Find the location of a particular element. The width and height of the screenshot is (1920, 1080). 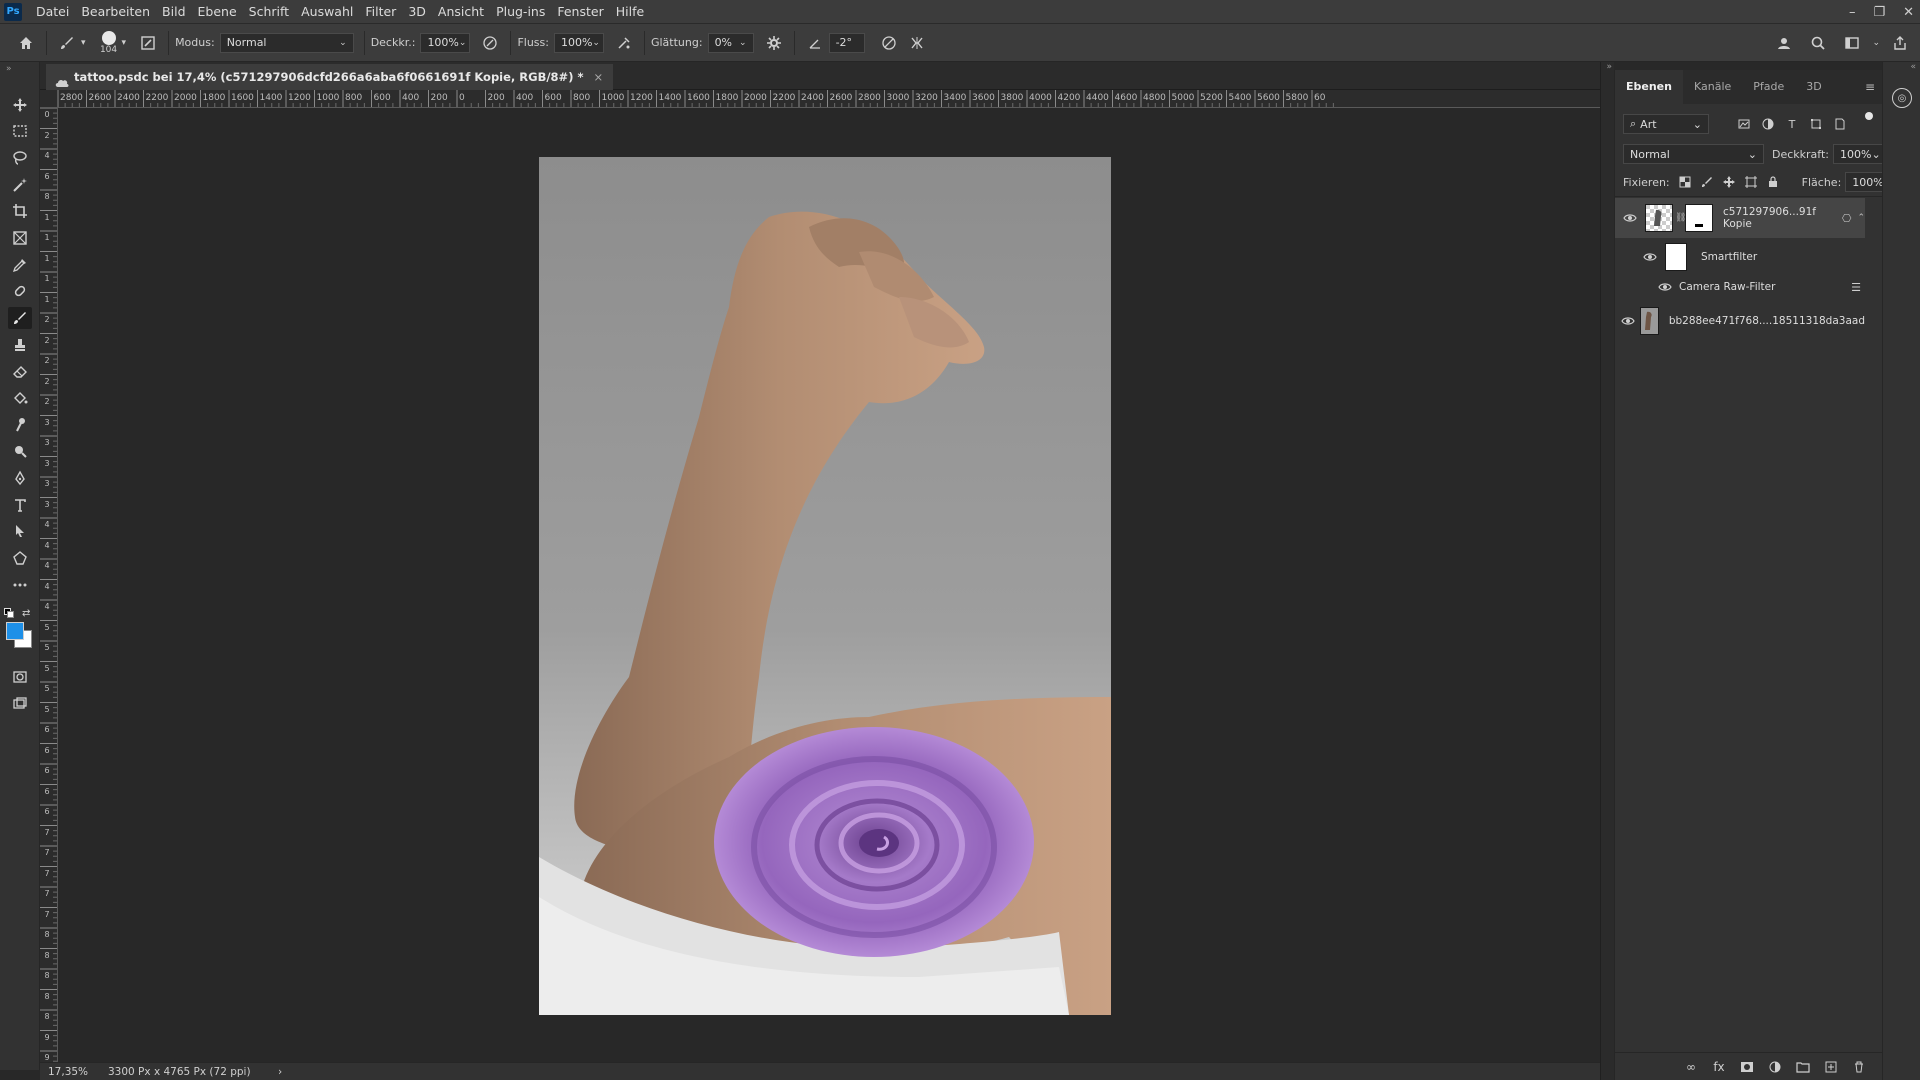

learn-panel-icon: ◎ is located at coordinates (1902, 98).